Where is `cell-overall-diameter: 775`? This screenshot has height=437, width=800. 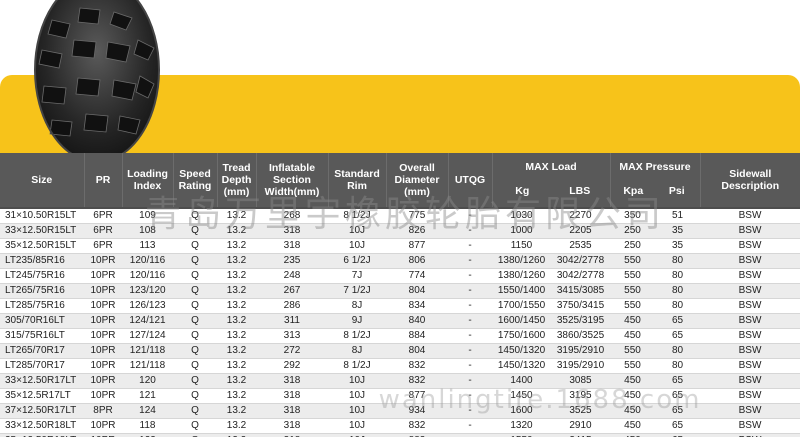
cell-overall-diameter: 775 is located at coordinates (417, 215).